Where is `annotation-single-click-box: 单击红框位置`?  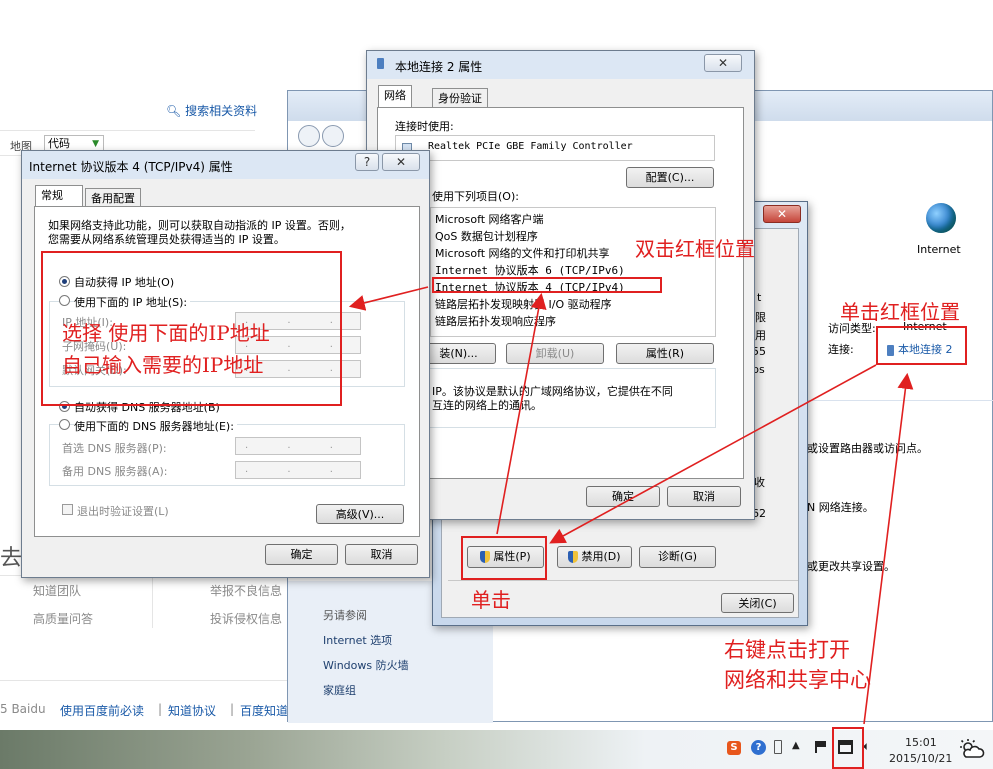
annotation-single-click-box: 单击红框位置 is located at coordinates (900, 312).